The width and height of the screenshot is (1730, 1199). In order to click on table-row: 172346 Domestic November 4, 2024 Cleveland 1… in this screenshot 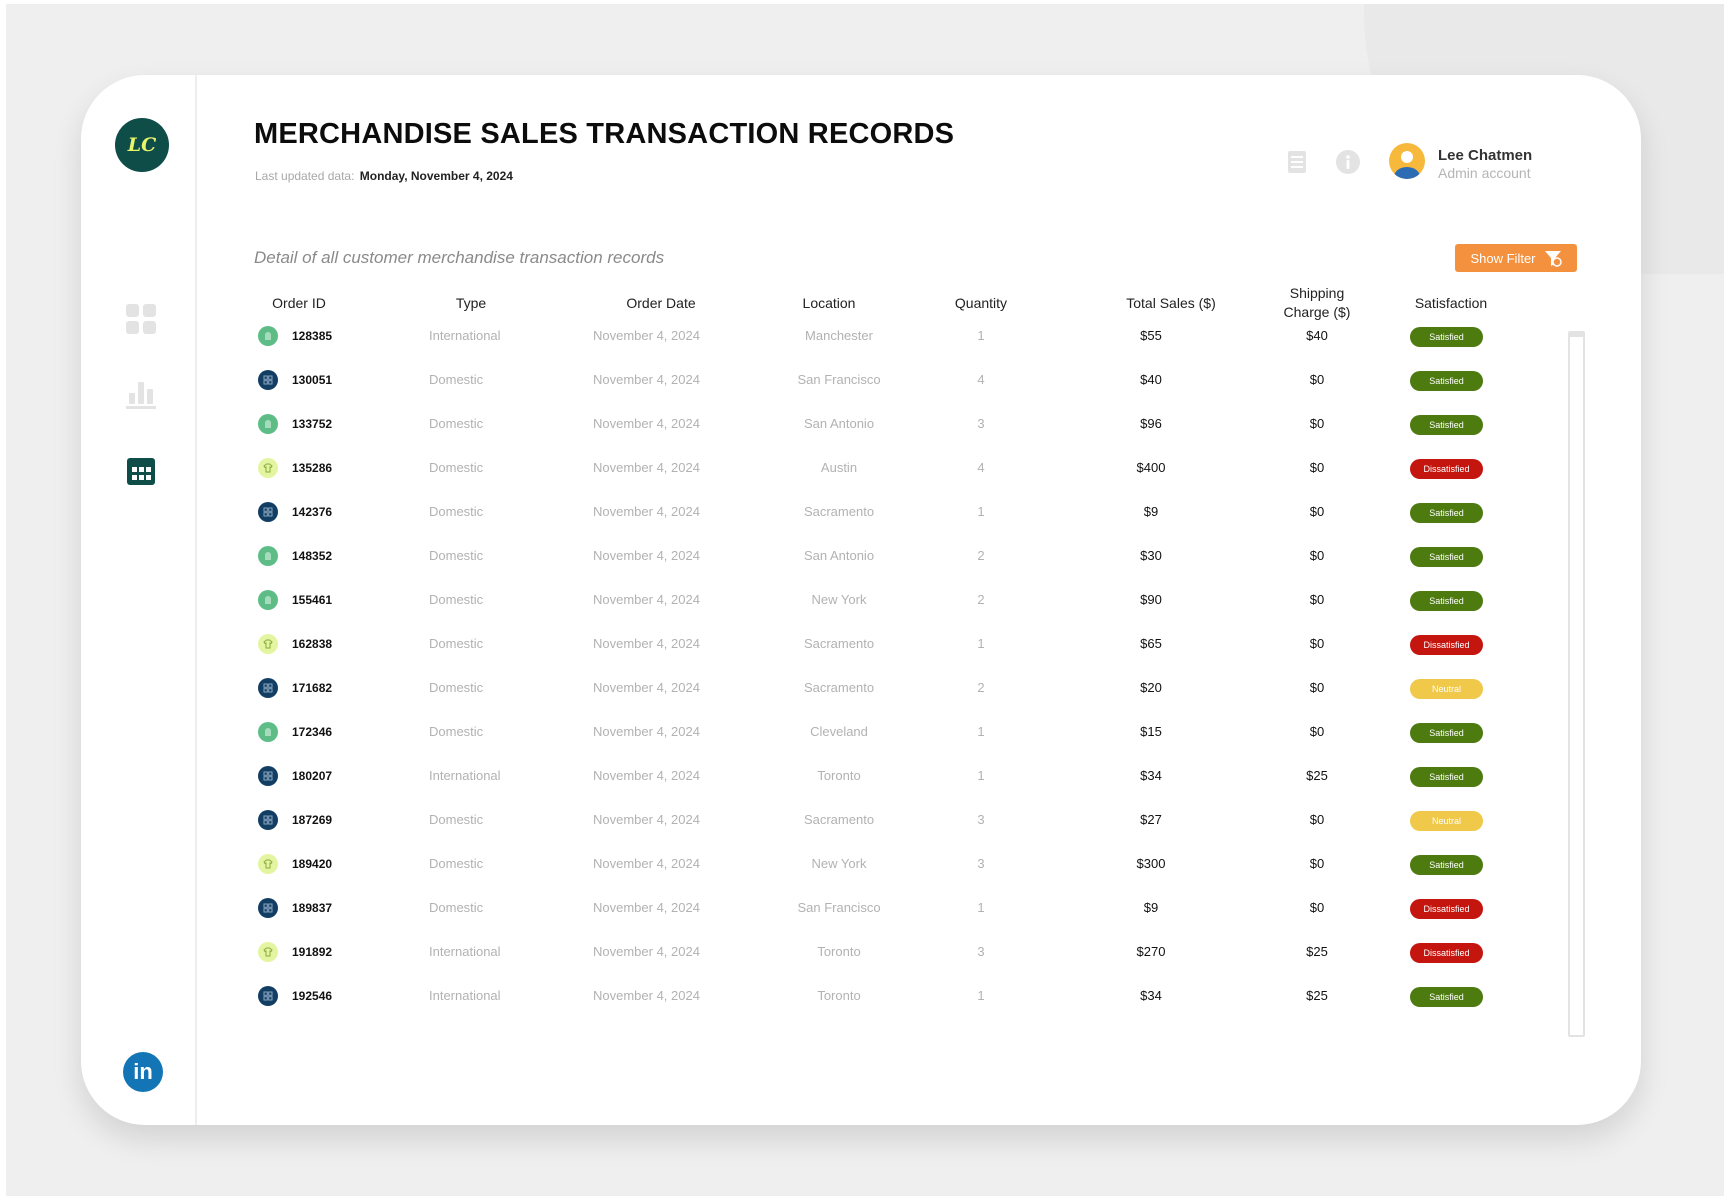, I will do `click(821, 742)`.